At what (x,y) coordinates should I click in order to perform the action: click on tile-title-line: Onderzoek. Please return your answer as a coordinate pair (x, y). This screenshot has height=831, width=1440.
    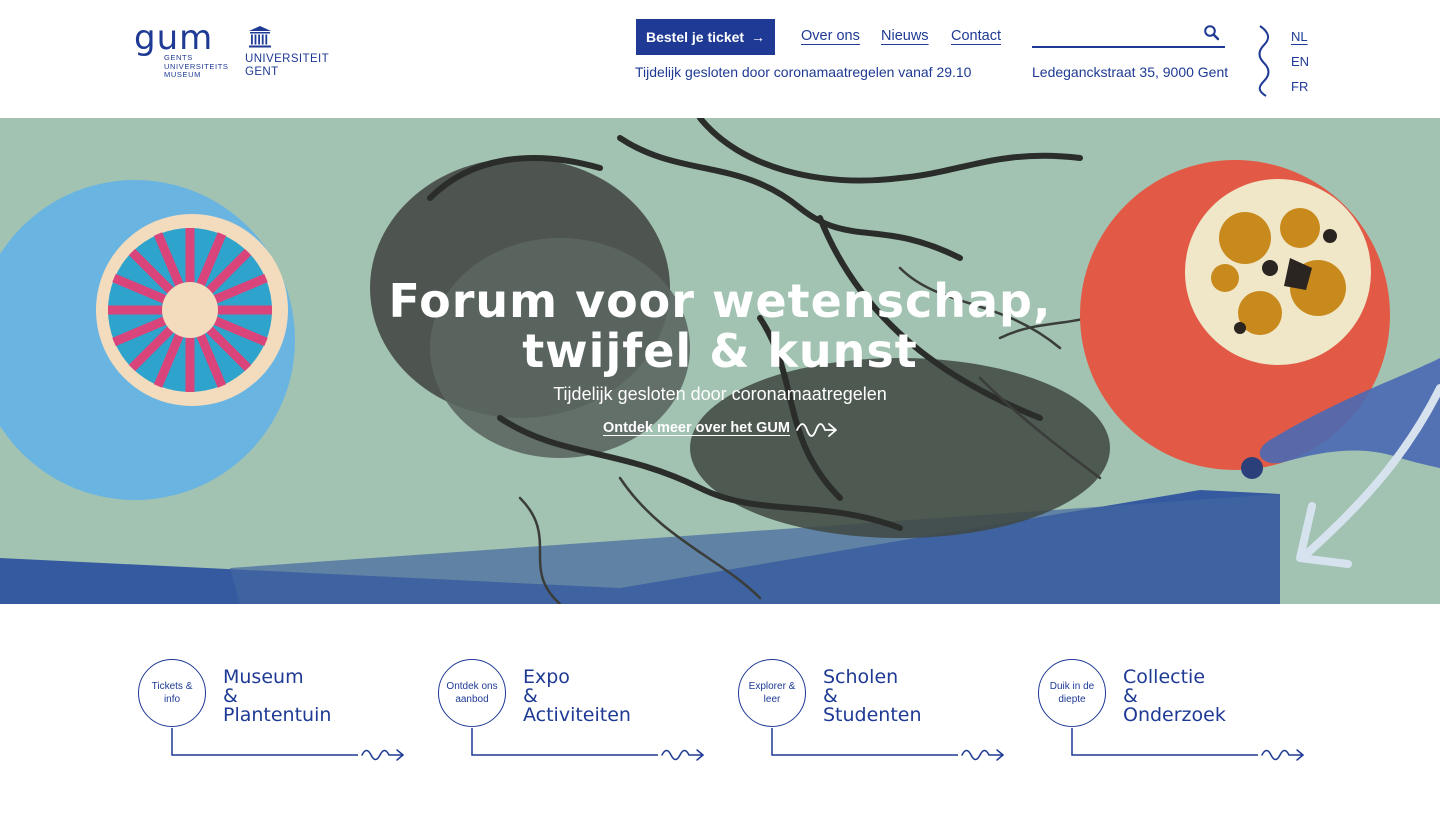
    Looking at the image, I should click on (1174, 715).